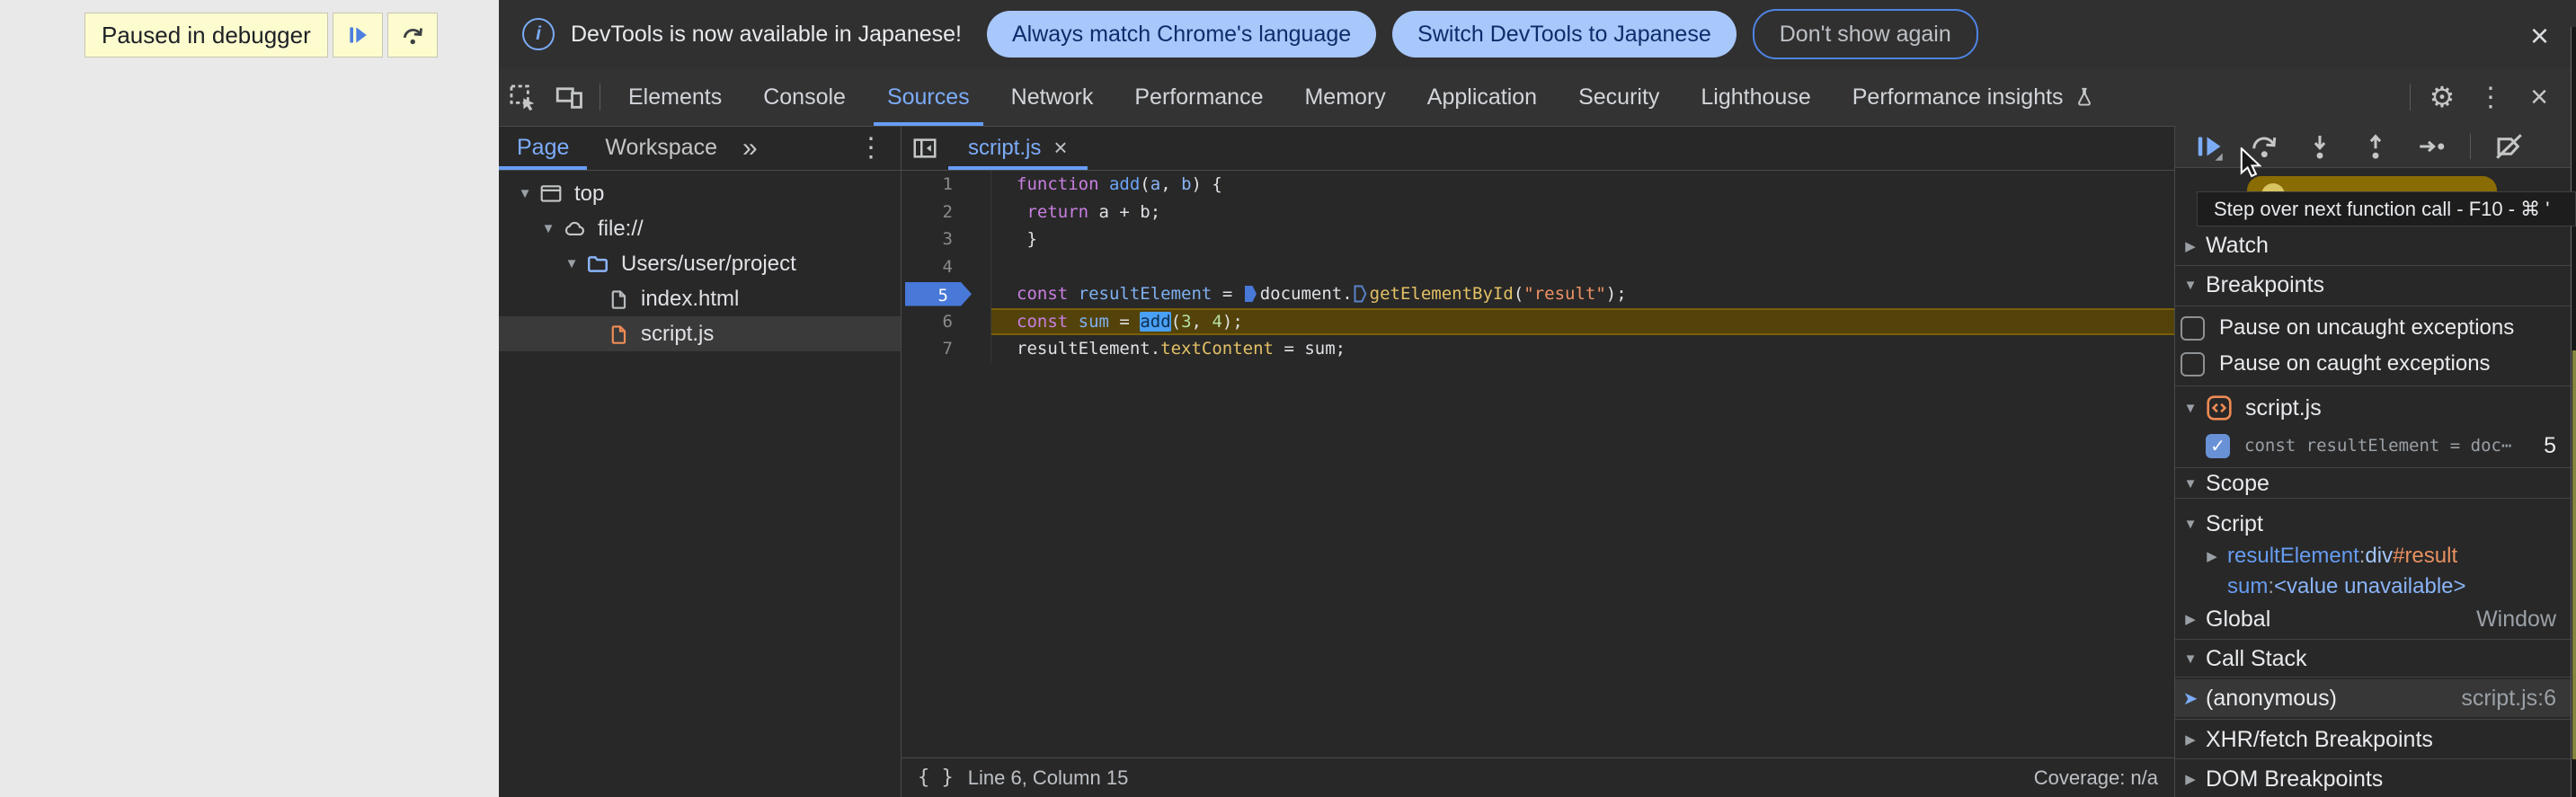 This screenshot has width=2576, height=797. I want to click on code-line-7: 7 resultElement.textContent = sum;, so click(1538, 349).